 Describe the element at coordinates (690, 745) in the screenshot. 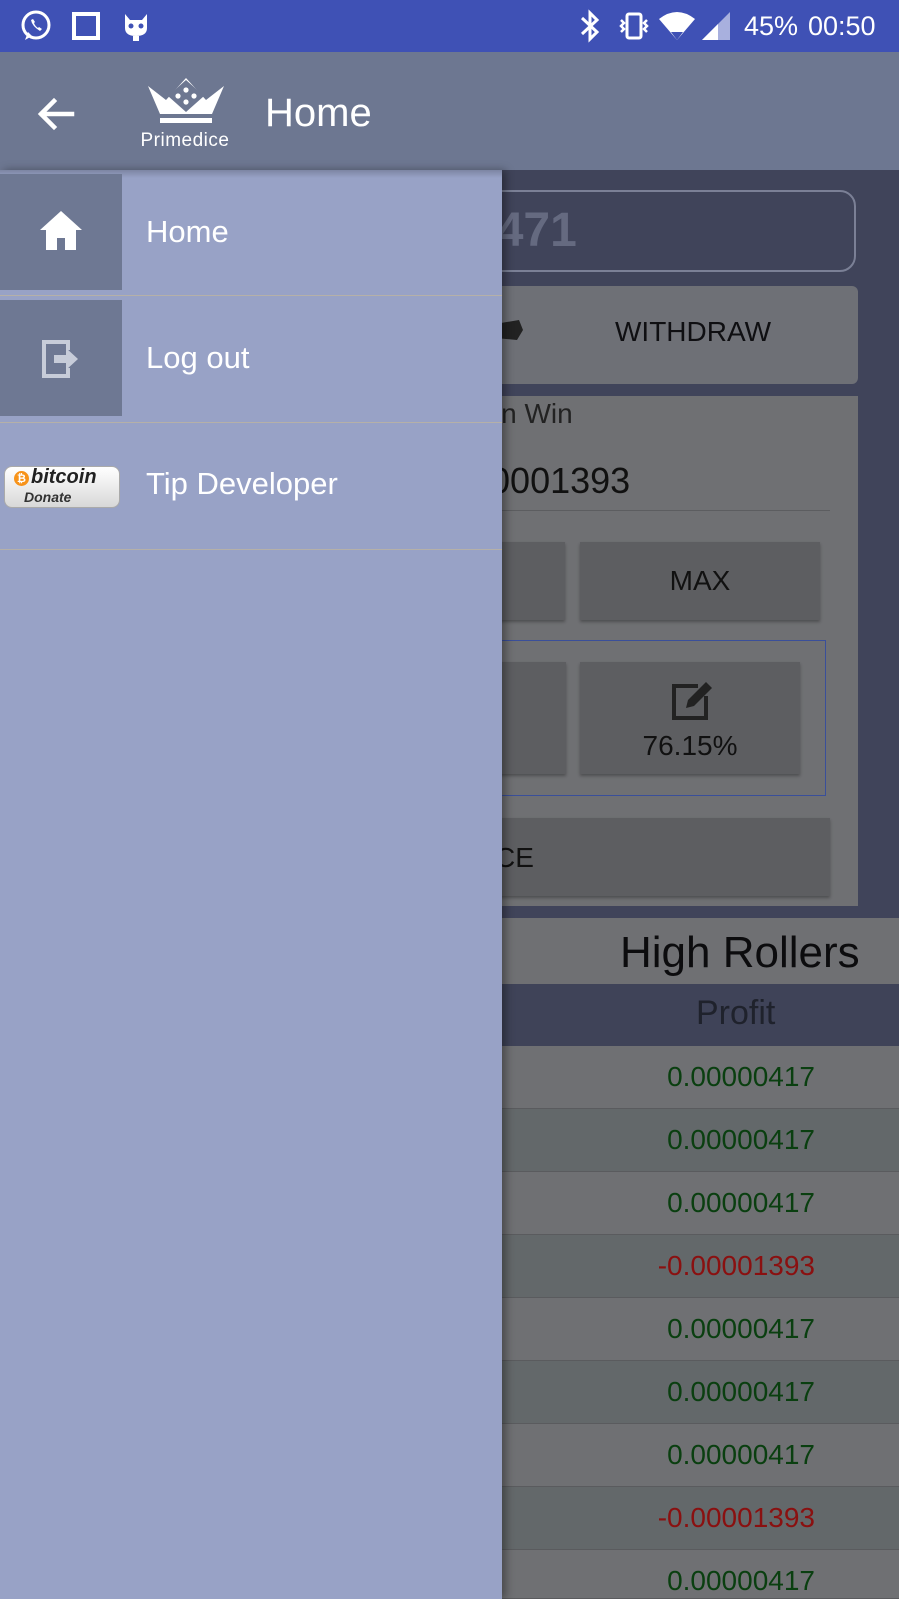

I see `win-chance-value: 76.15%` at that location.